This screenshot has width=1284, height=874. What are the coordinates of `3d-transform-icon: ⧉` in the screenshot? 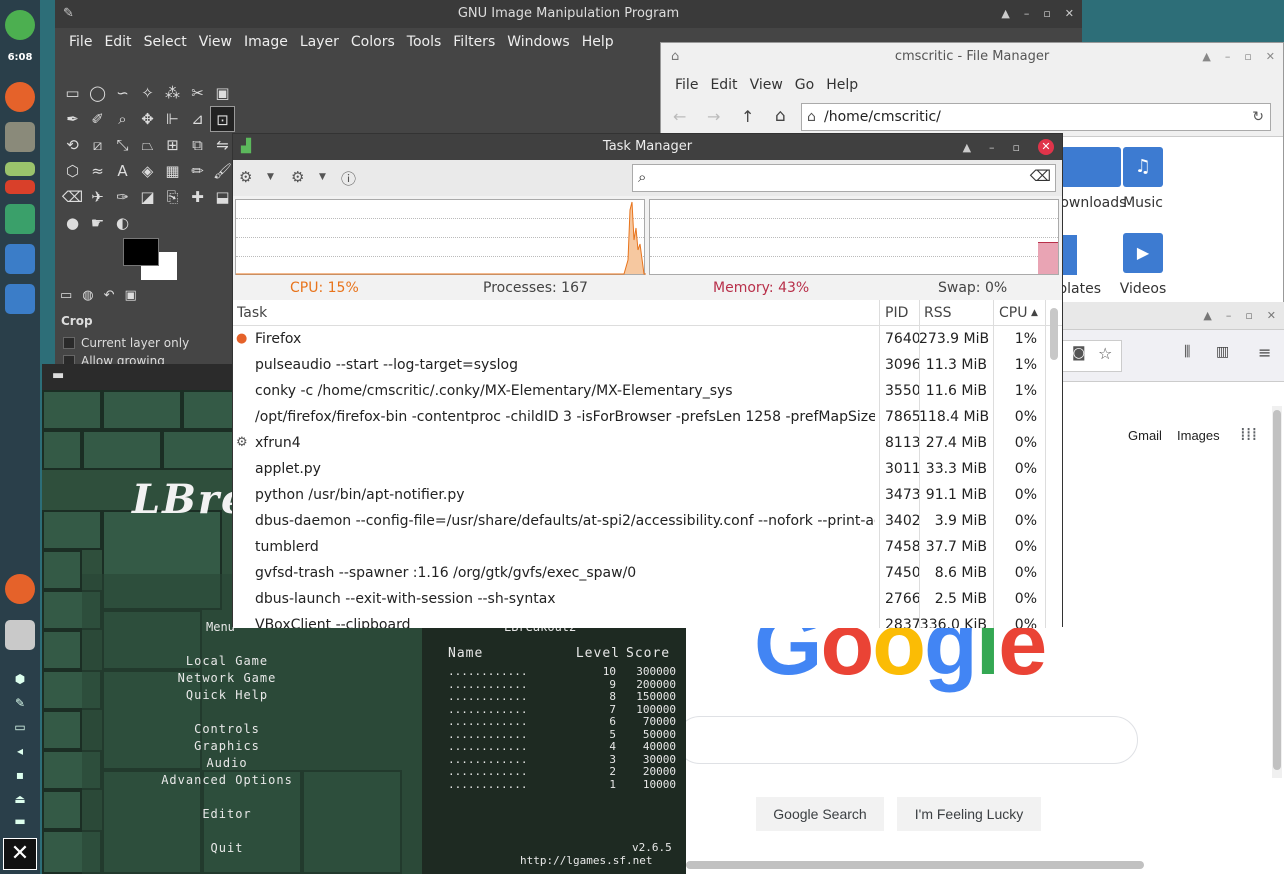 It's located at (197, 145).